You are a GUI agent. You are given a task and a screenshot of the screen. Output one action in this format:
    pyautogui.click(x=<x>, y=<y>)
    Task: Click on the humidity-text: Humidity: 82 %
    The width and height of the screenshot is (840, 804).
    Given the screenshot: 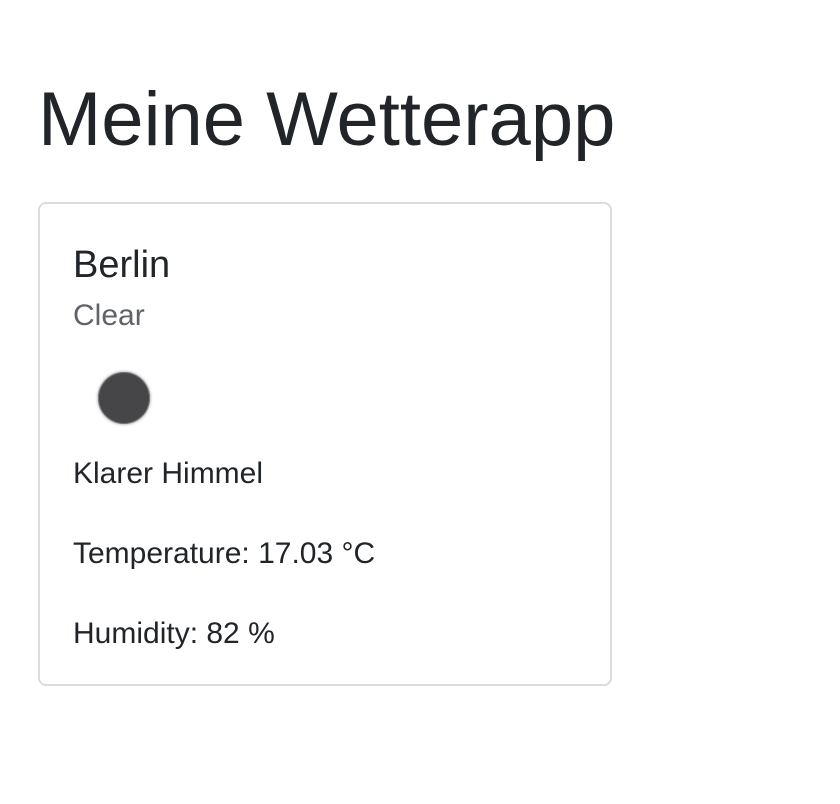 What is the action you would take?
    pyautogui.click(x=174, y=633)
    